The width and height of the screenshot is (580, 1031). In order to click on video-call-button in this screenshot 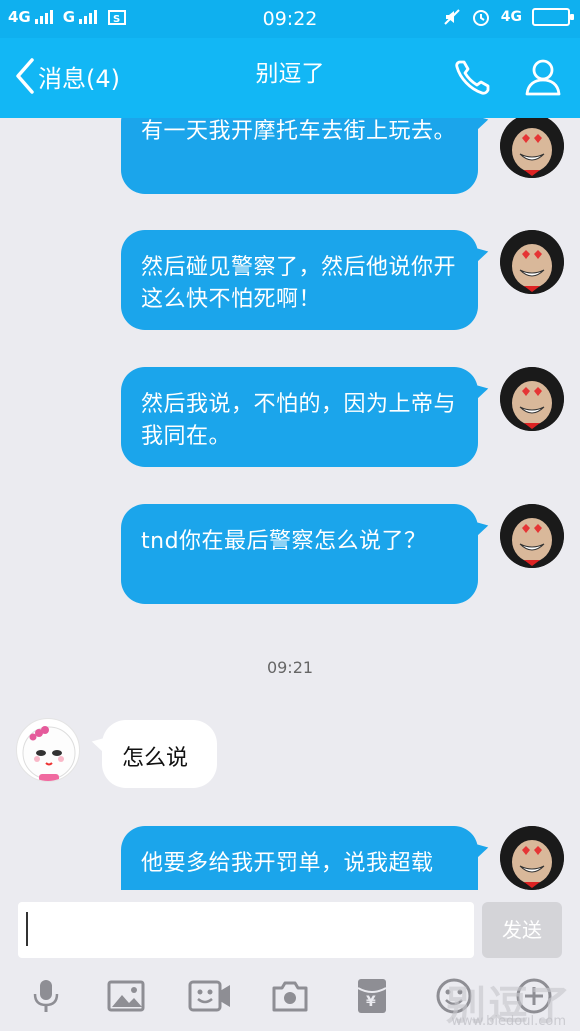, I will do `click(209, 996)`.